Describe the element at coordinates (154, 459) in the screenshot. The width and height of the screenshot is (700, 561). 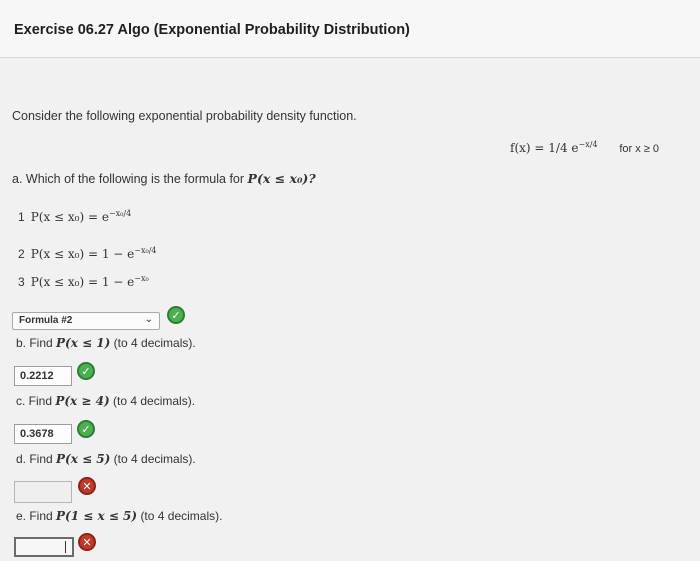
I see `part-d-suffix: (to 4 decimals).` at that location.